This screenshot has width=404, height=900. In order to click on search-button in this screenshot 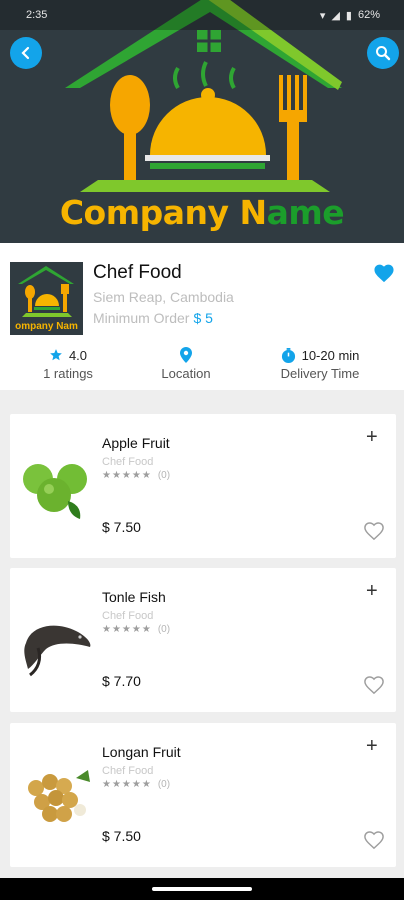, I will do `click(383, 53)`.